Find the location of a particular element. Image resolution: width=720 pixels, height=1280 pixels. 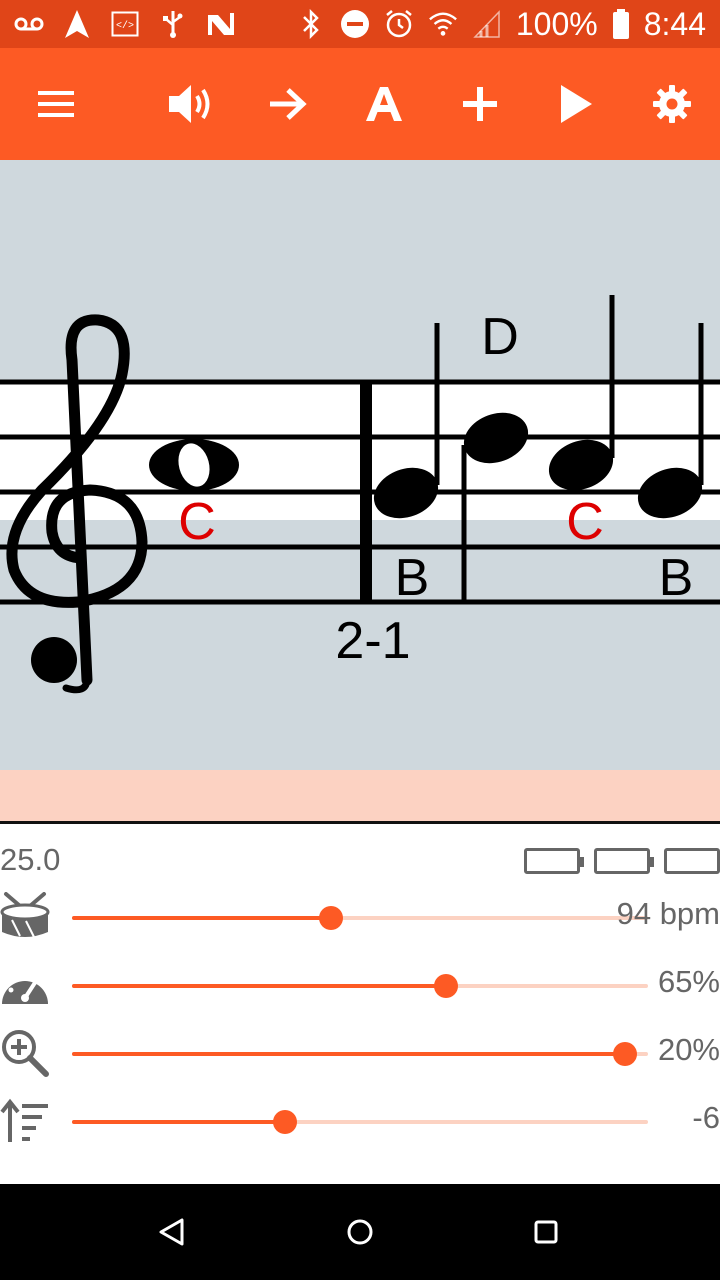

add-button is located at coordinates (480, 104).